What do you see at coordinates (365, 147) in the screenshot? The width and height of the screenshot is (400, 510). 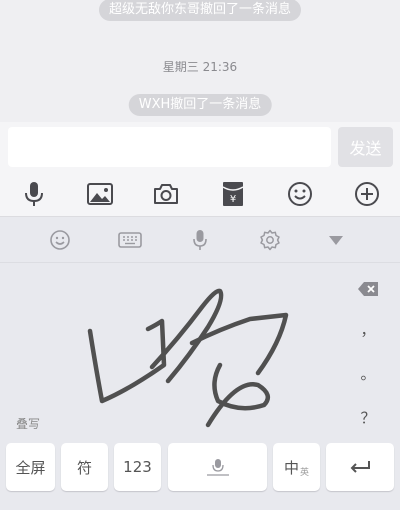 I see `send-button: 发送` at bounding box center [365, 147].